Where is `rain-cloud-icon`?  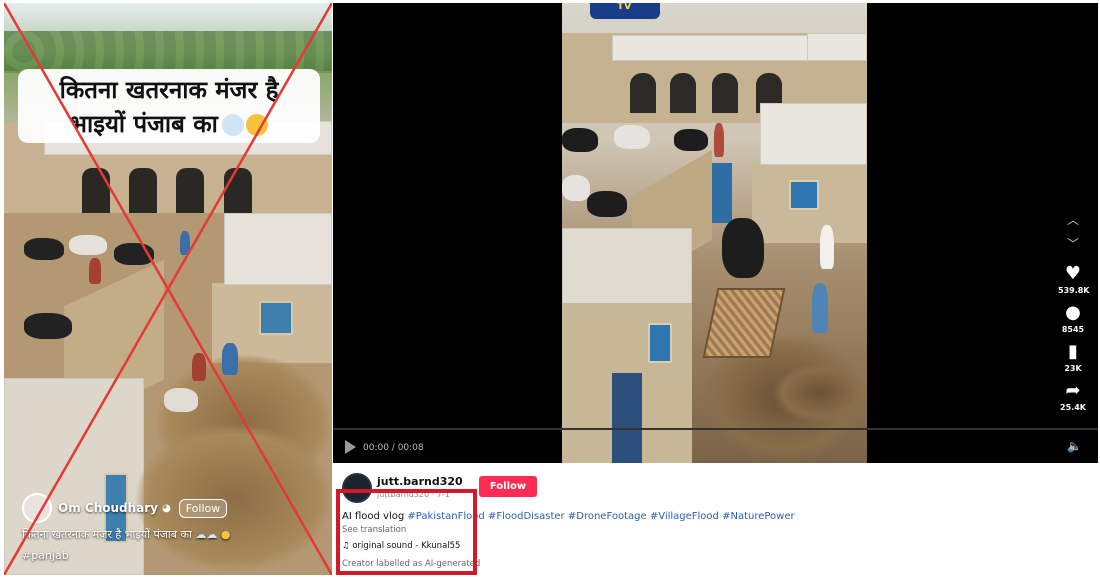 rain-cloud-icon is located at coordinates (232, 125).